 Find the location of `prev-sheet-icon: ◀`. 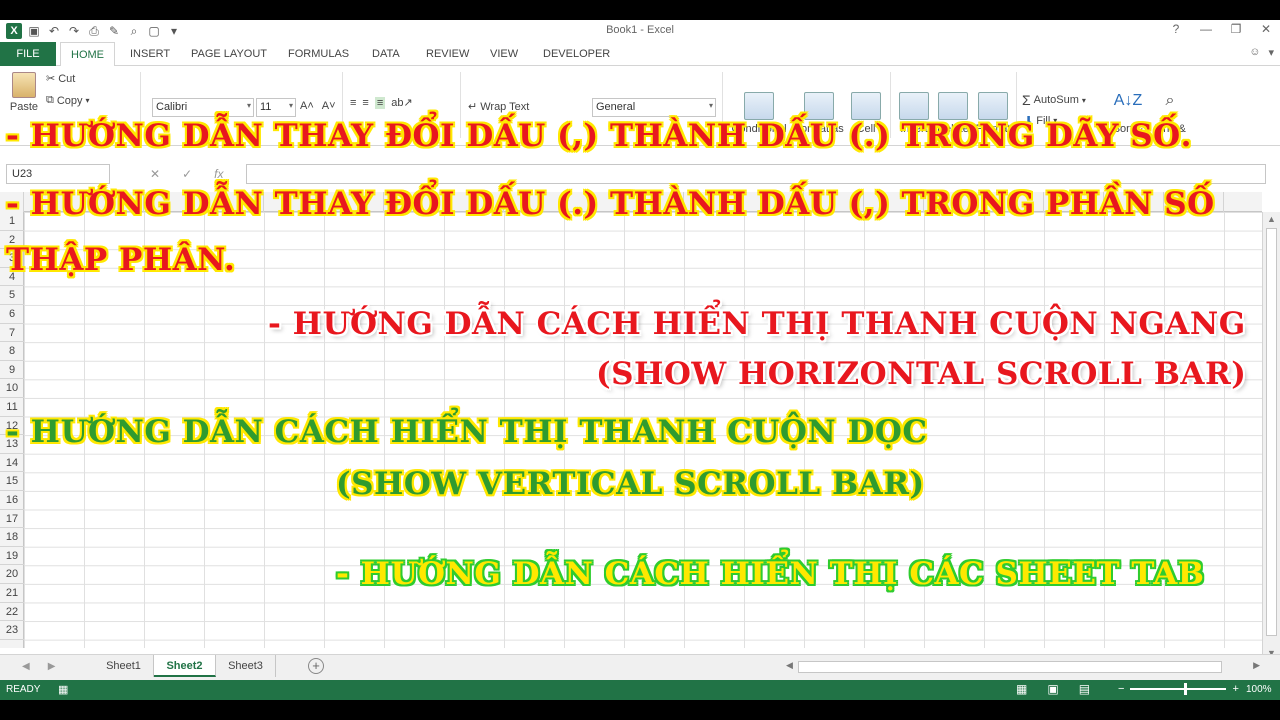

prev-sheet-icon: ◀ is located at coordinates (26, 666).